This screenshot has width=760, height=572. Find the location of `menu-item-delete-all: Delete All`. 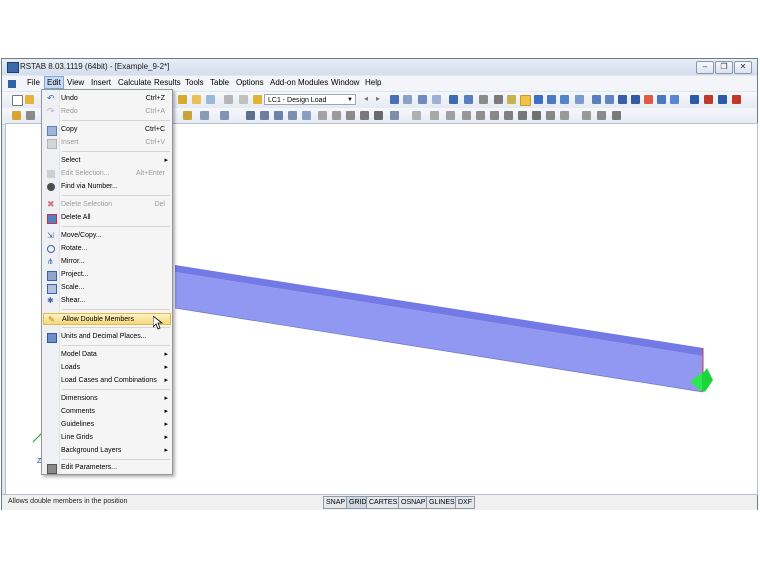

menu-item-delete-all: Delete All is located at coordinates (107, 218).